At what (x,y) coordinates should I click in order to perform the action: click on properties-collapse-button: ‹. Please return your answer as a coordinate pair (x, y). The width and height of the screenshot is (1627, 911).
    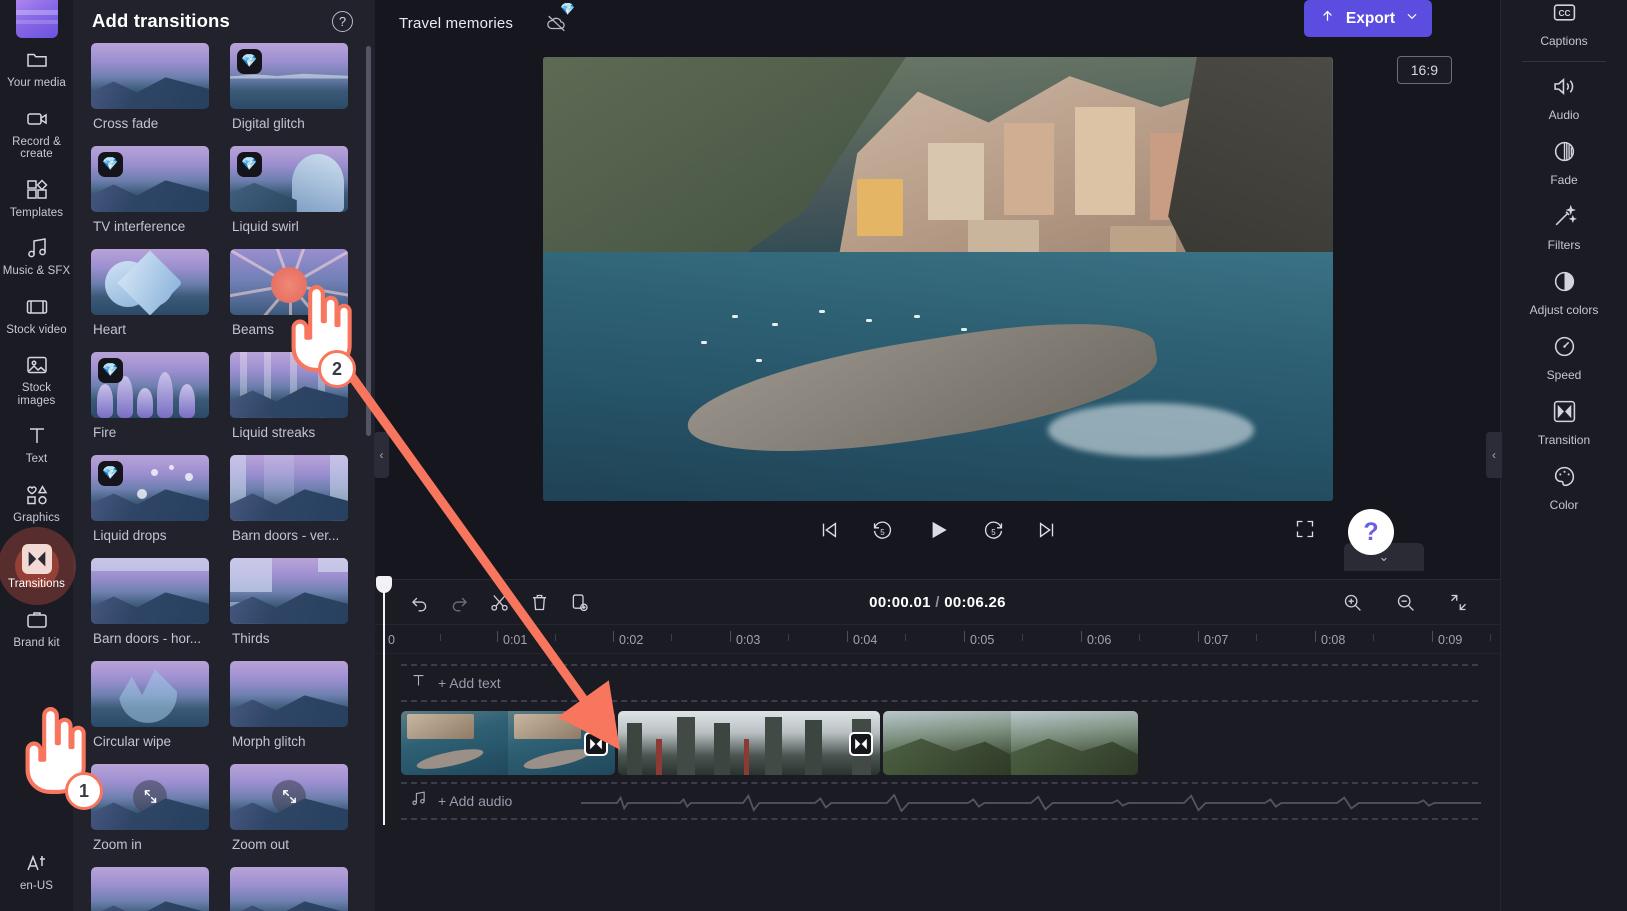
    Looking at the image, I should click on (1494, 455).